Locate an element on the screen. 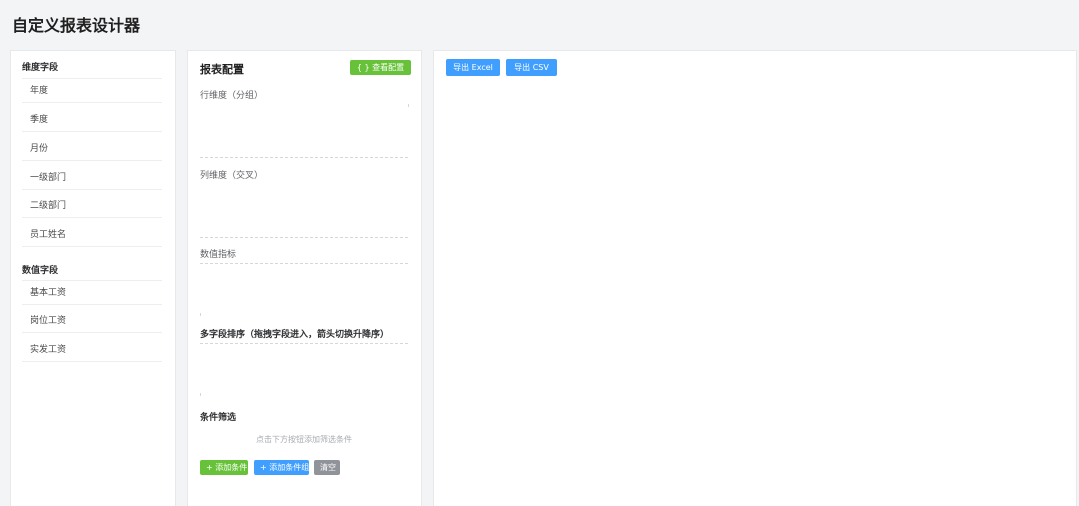 Image resolution: width=1079 pixels, height=506 pixels. page-title: 自定义报表设计器 is located at coordinates (76, 25).